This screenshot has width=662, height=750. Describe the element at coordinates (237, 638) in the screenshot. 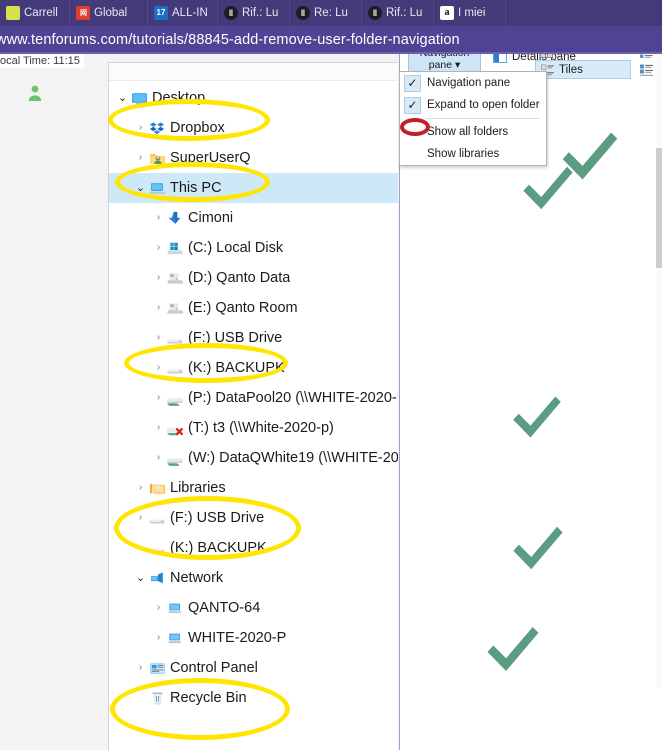

I see `tree-item-label: WHITE-2020-P` at that location.